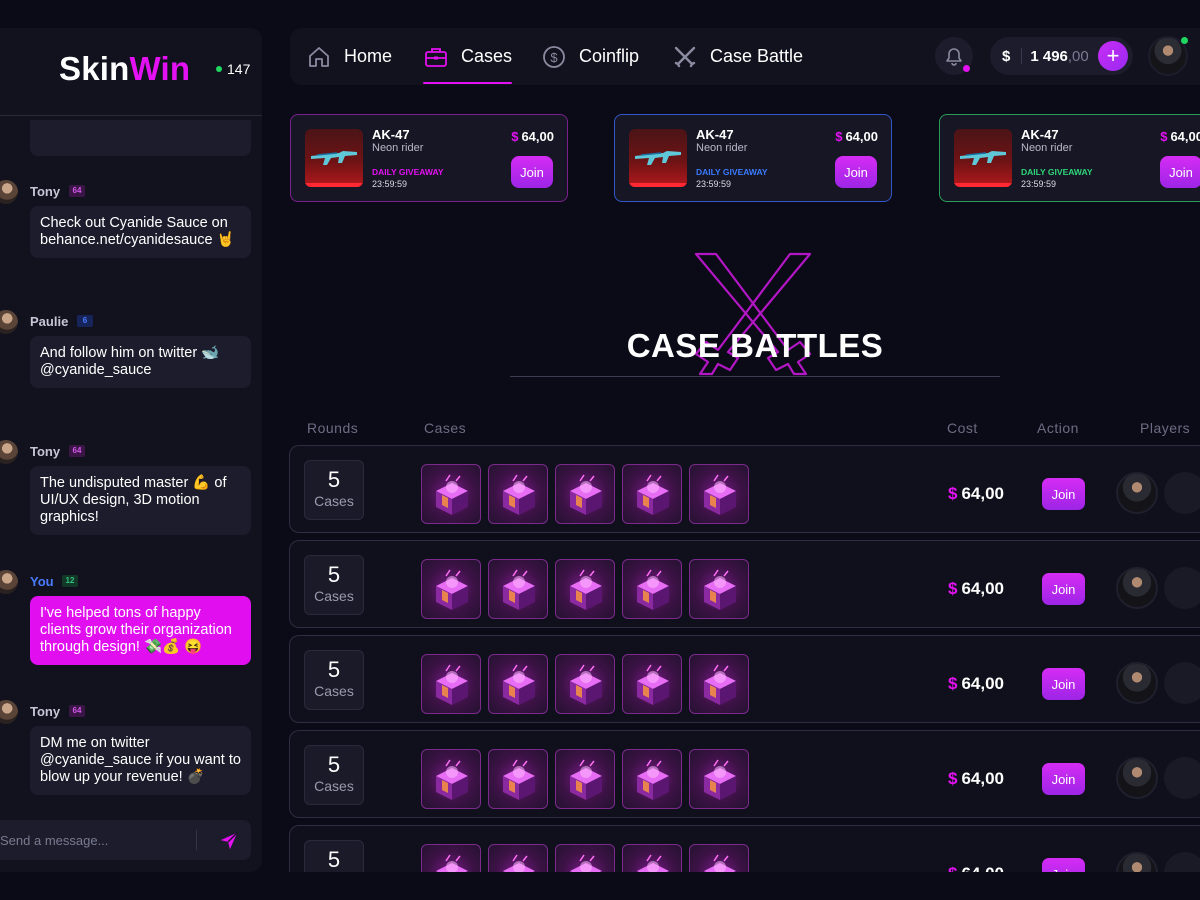 The image size is (1200, 900). What do you see at coordinates (334, 479) in the screenshot?
I see `rounds-count: 5` at bounding box center [334, 479].